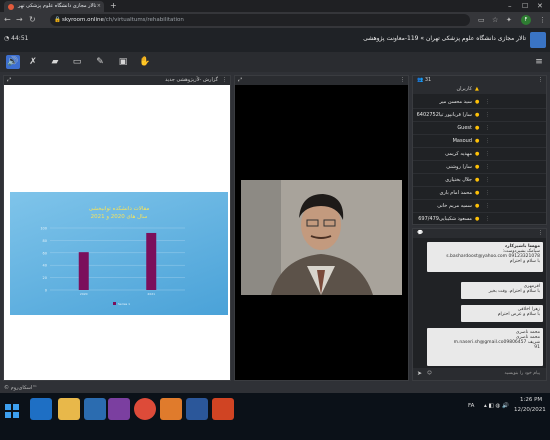 The image size is (550, 440). I want to click on word-icon, so click(197, 409).